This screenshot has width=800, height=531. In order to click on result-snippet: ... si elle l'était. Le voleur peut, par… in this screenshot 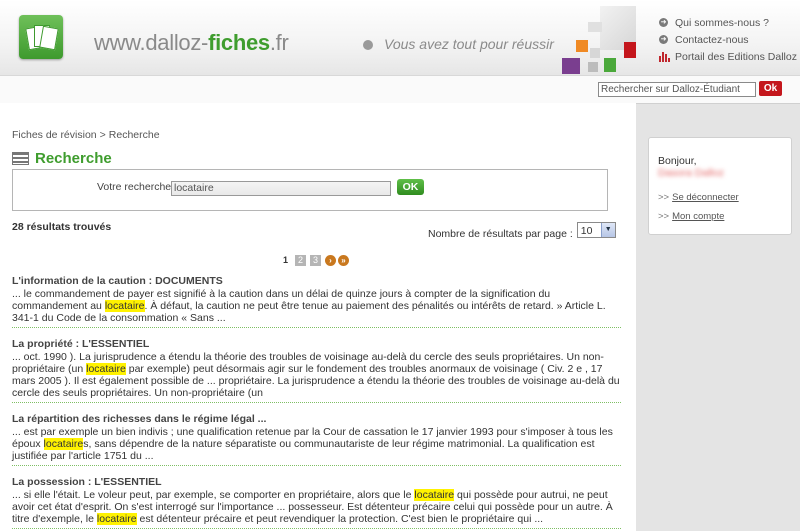, I will do `click(312, 507)`.